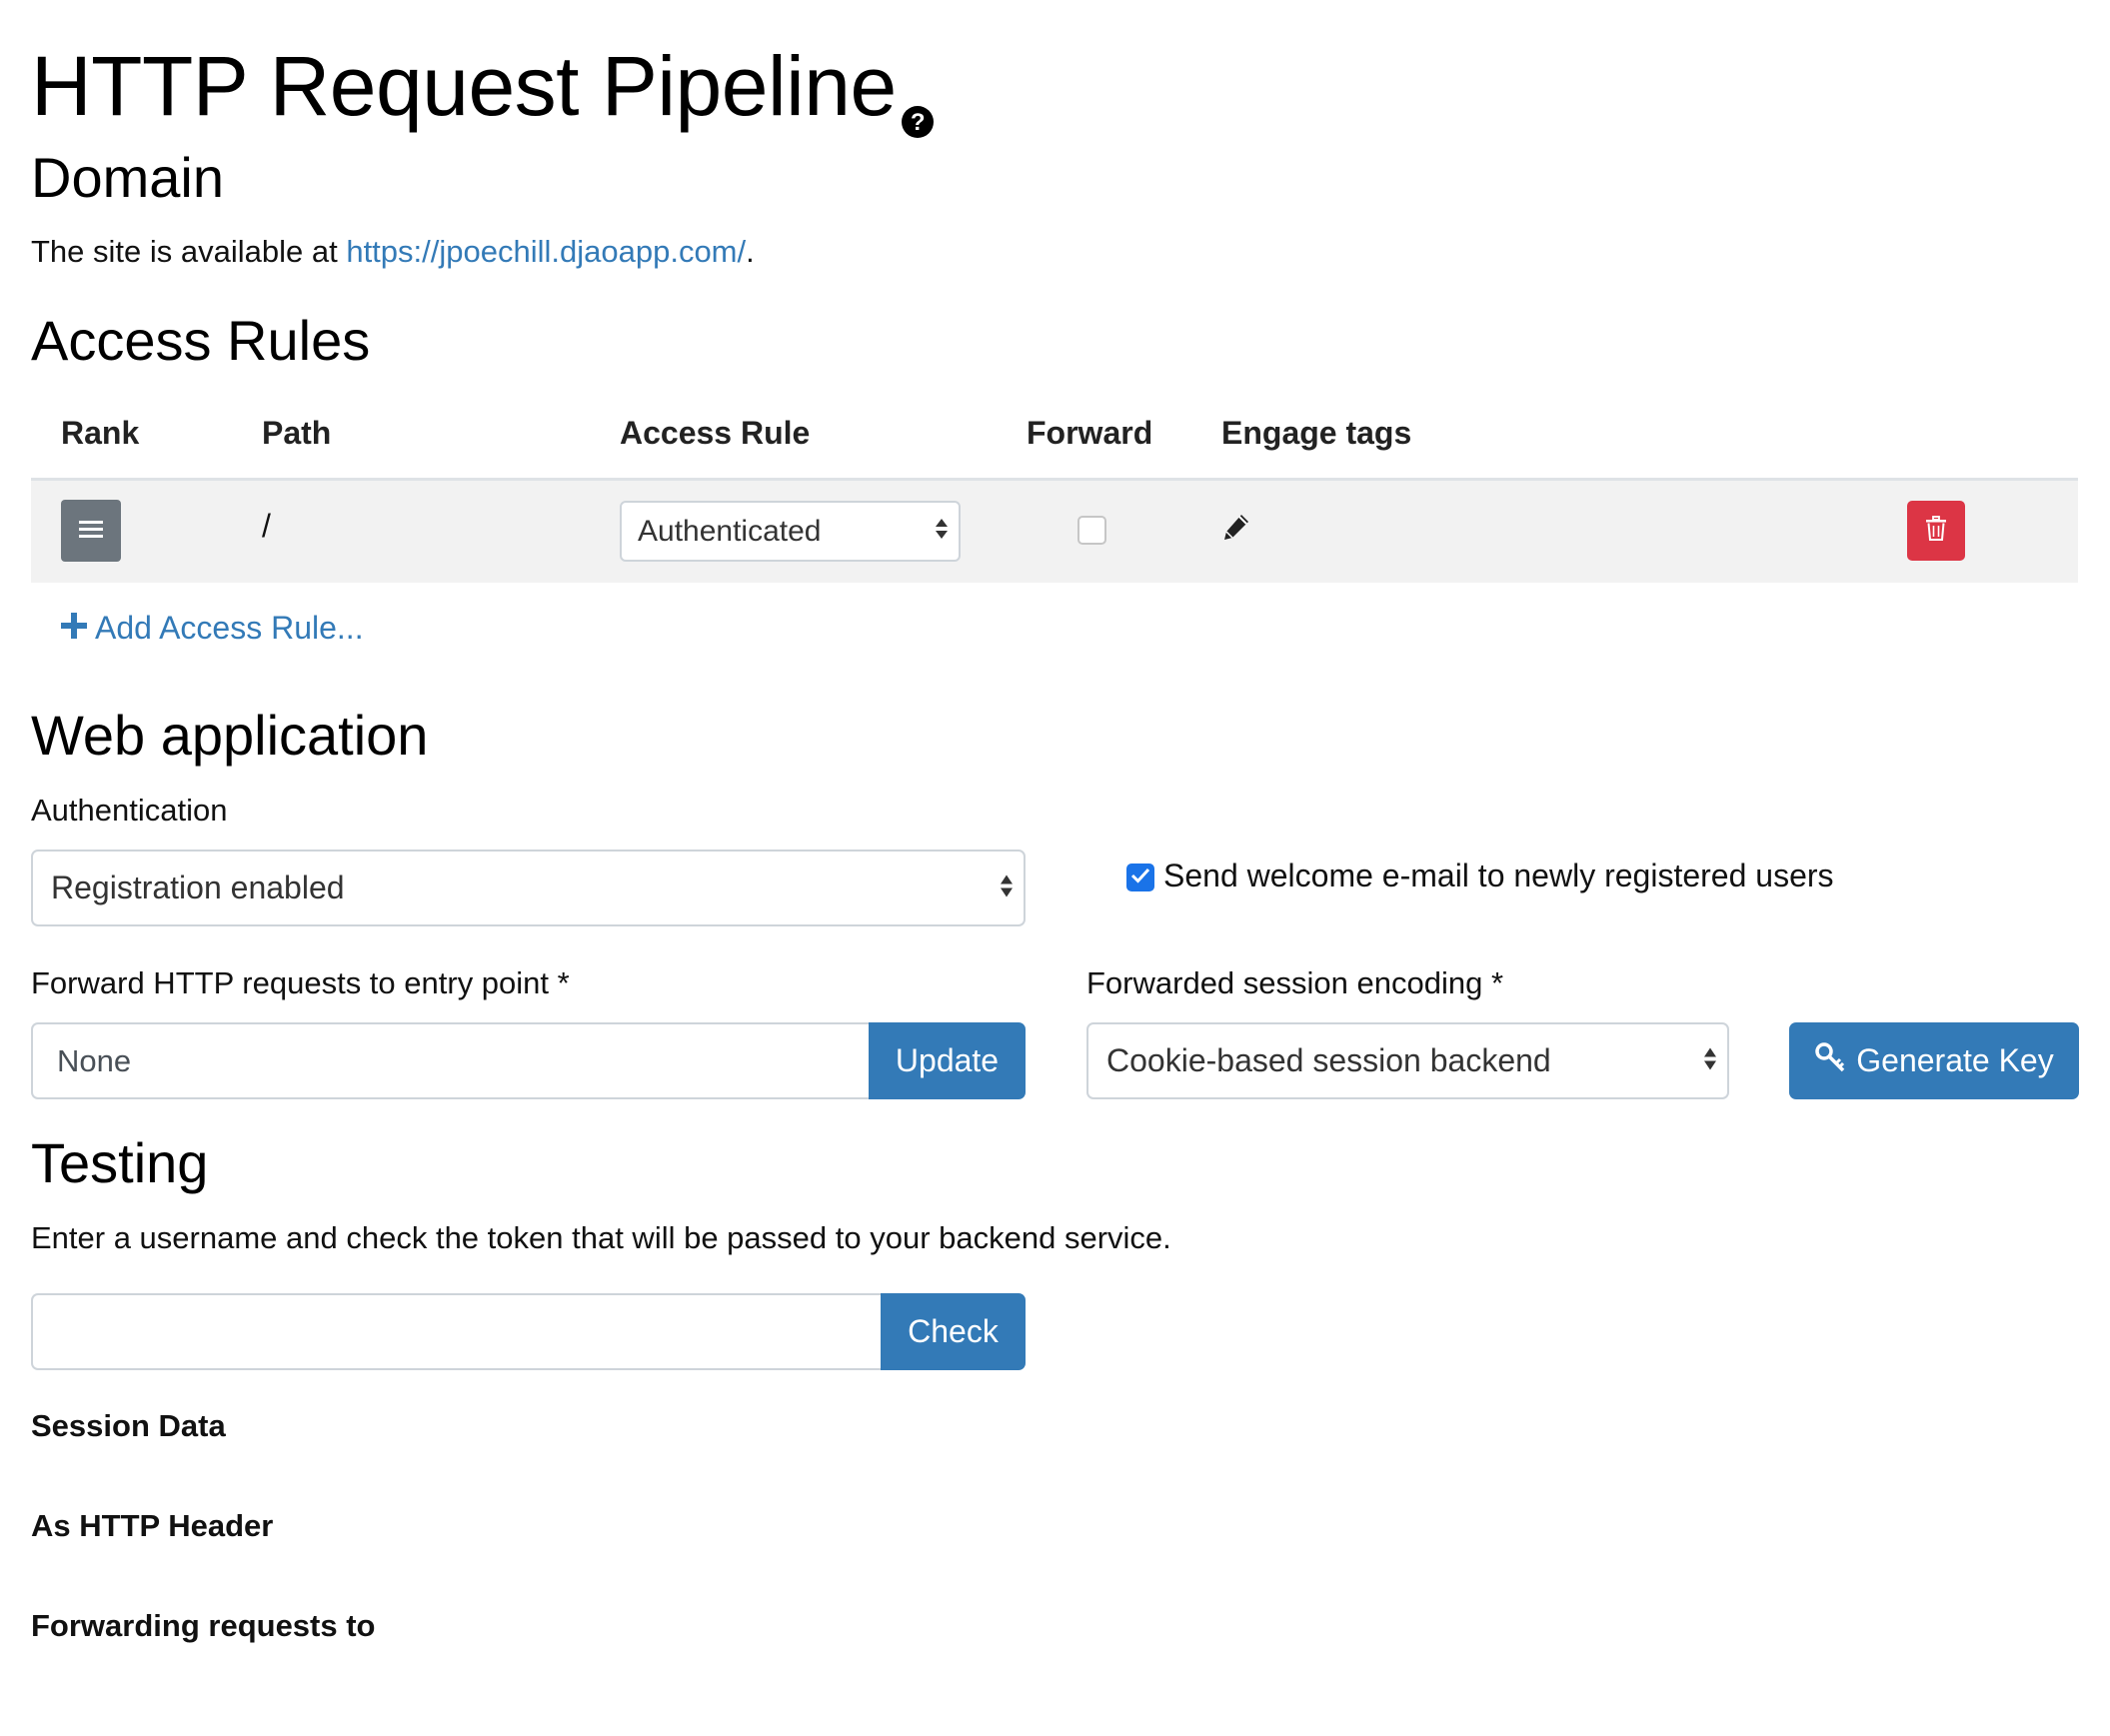 The image size is (2110, 1736). I want to click on delete-rule-button, so click(1936, 531).